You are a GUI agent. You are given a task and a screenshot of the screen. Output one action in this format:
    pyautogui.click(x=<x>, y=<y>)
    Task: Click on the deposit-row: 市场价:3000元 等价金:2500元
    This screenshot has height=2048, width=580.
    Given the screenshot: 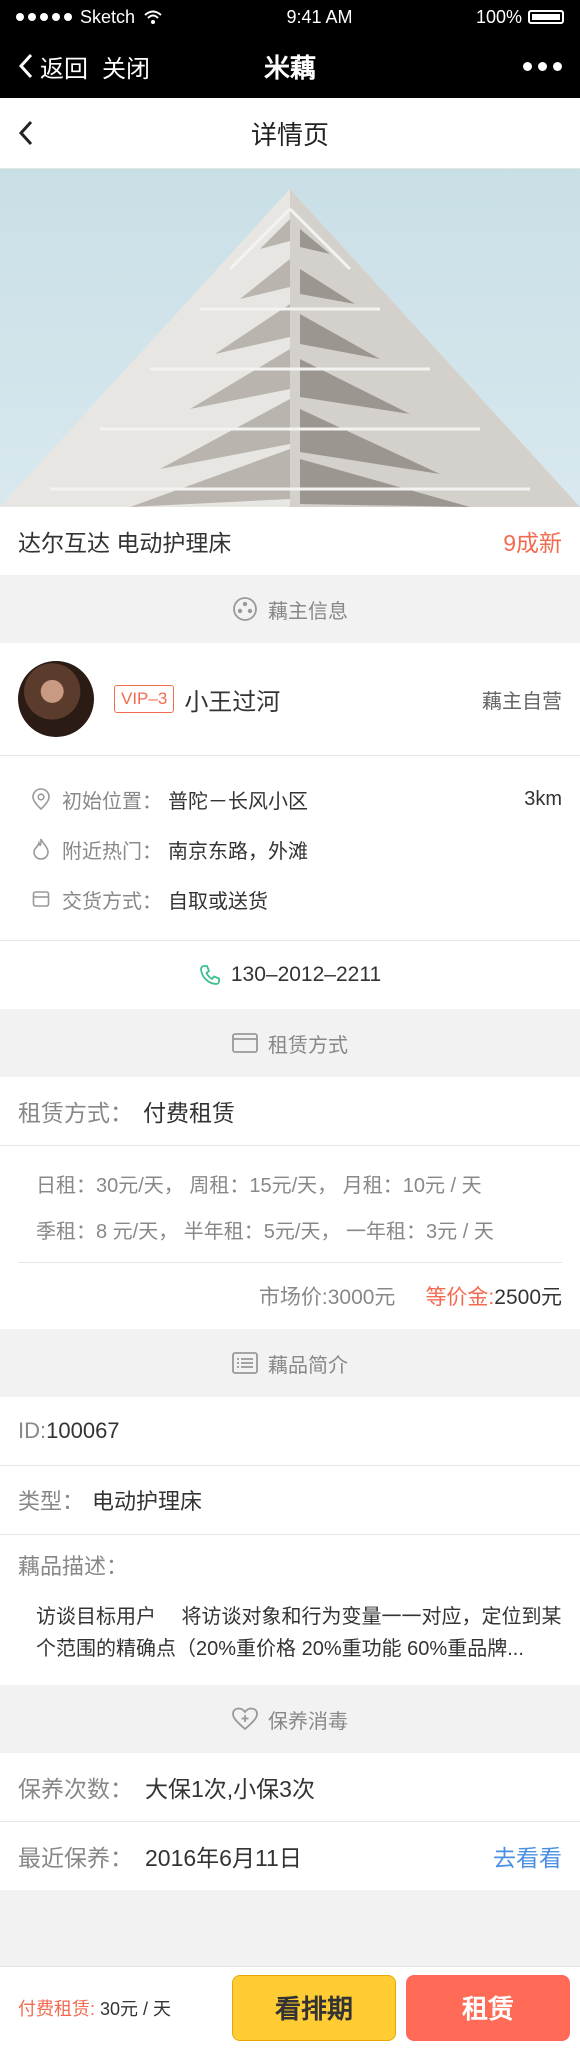 What is the action you would take?
    pyautogui.click(x=290, y=1296)
    